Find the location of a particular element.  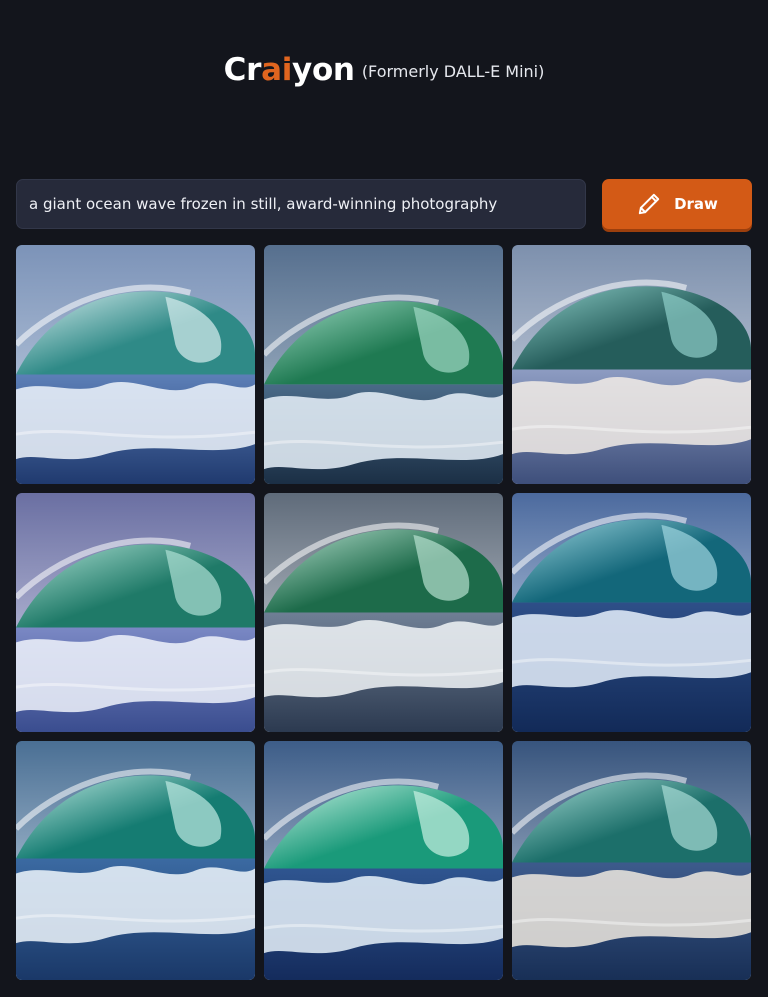

logo-prefix: Cr is located at coordinates (242, 70).